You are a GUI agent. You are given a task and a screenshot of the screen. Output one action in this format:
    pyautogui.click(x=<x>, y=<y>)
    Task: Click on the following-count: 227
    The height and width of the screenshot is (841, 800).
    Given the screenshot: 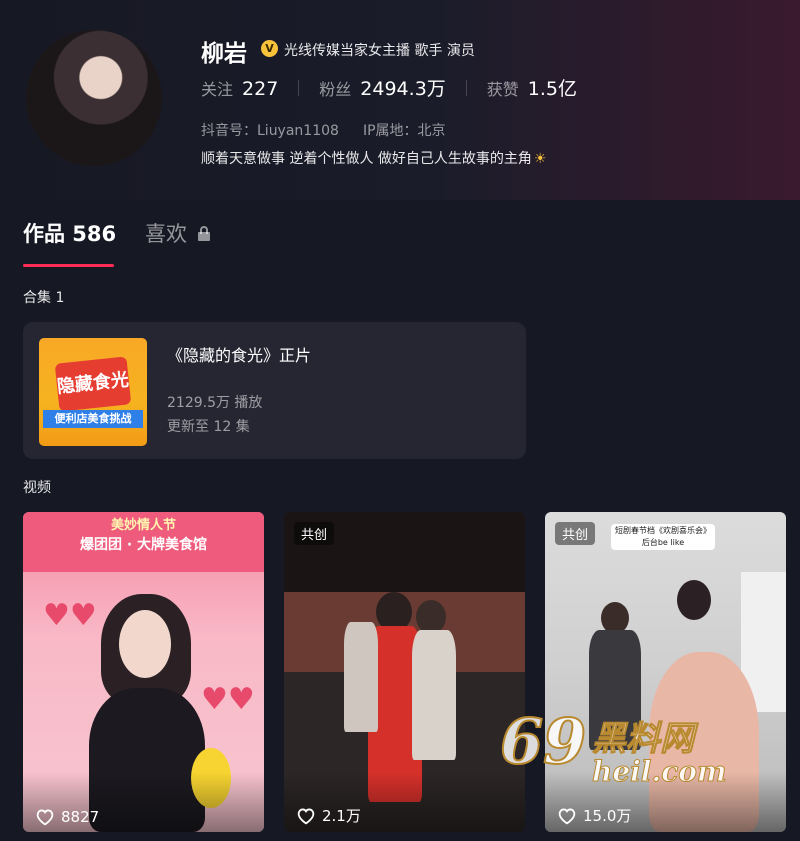 What is the action you would take?
    pyautogui.click(x=260, y=88)
    